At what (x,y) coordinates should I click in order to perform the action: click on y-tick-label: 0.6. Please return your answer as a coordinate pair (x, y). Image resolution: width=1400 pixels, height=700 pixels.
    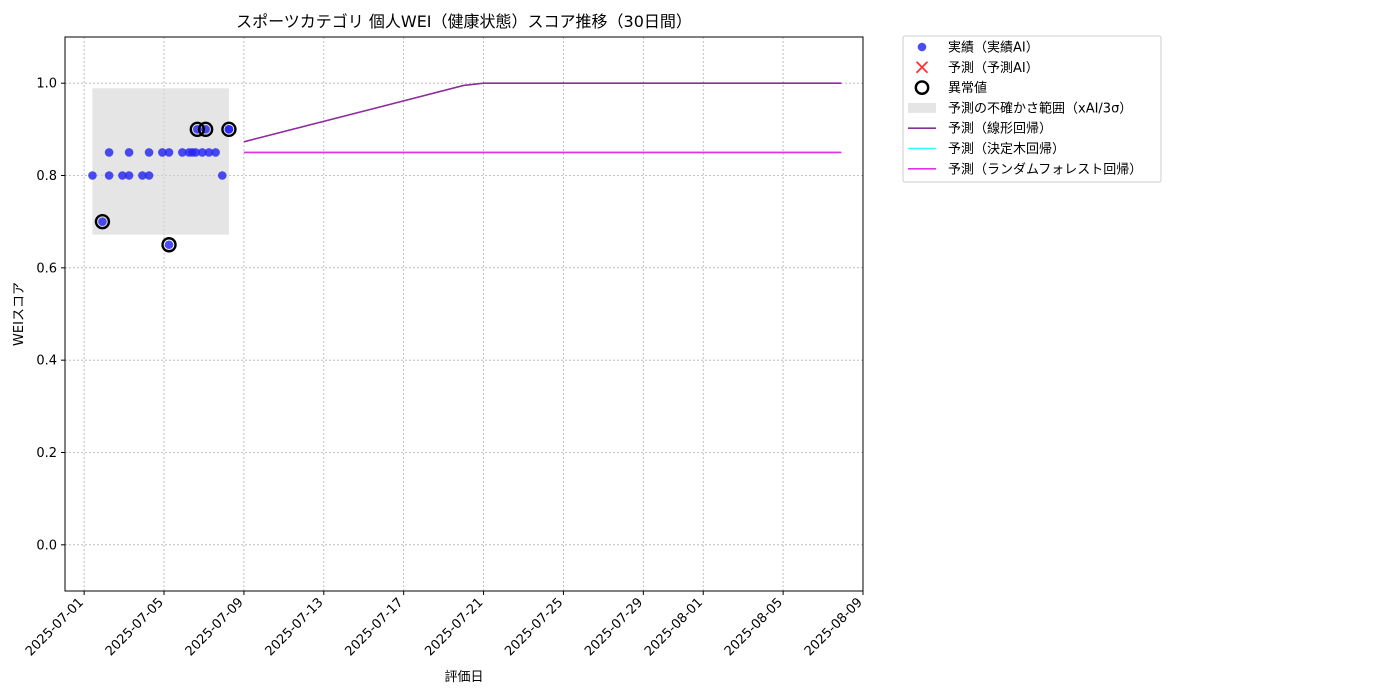
    Looking at the image, I should click on (46, 268).